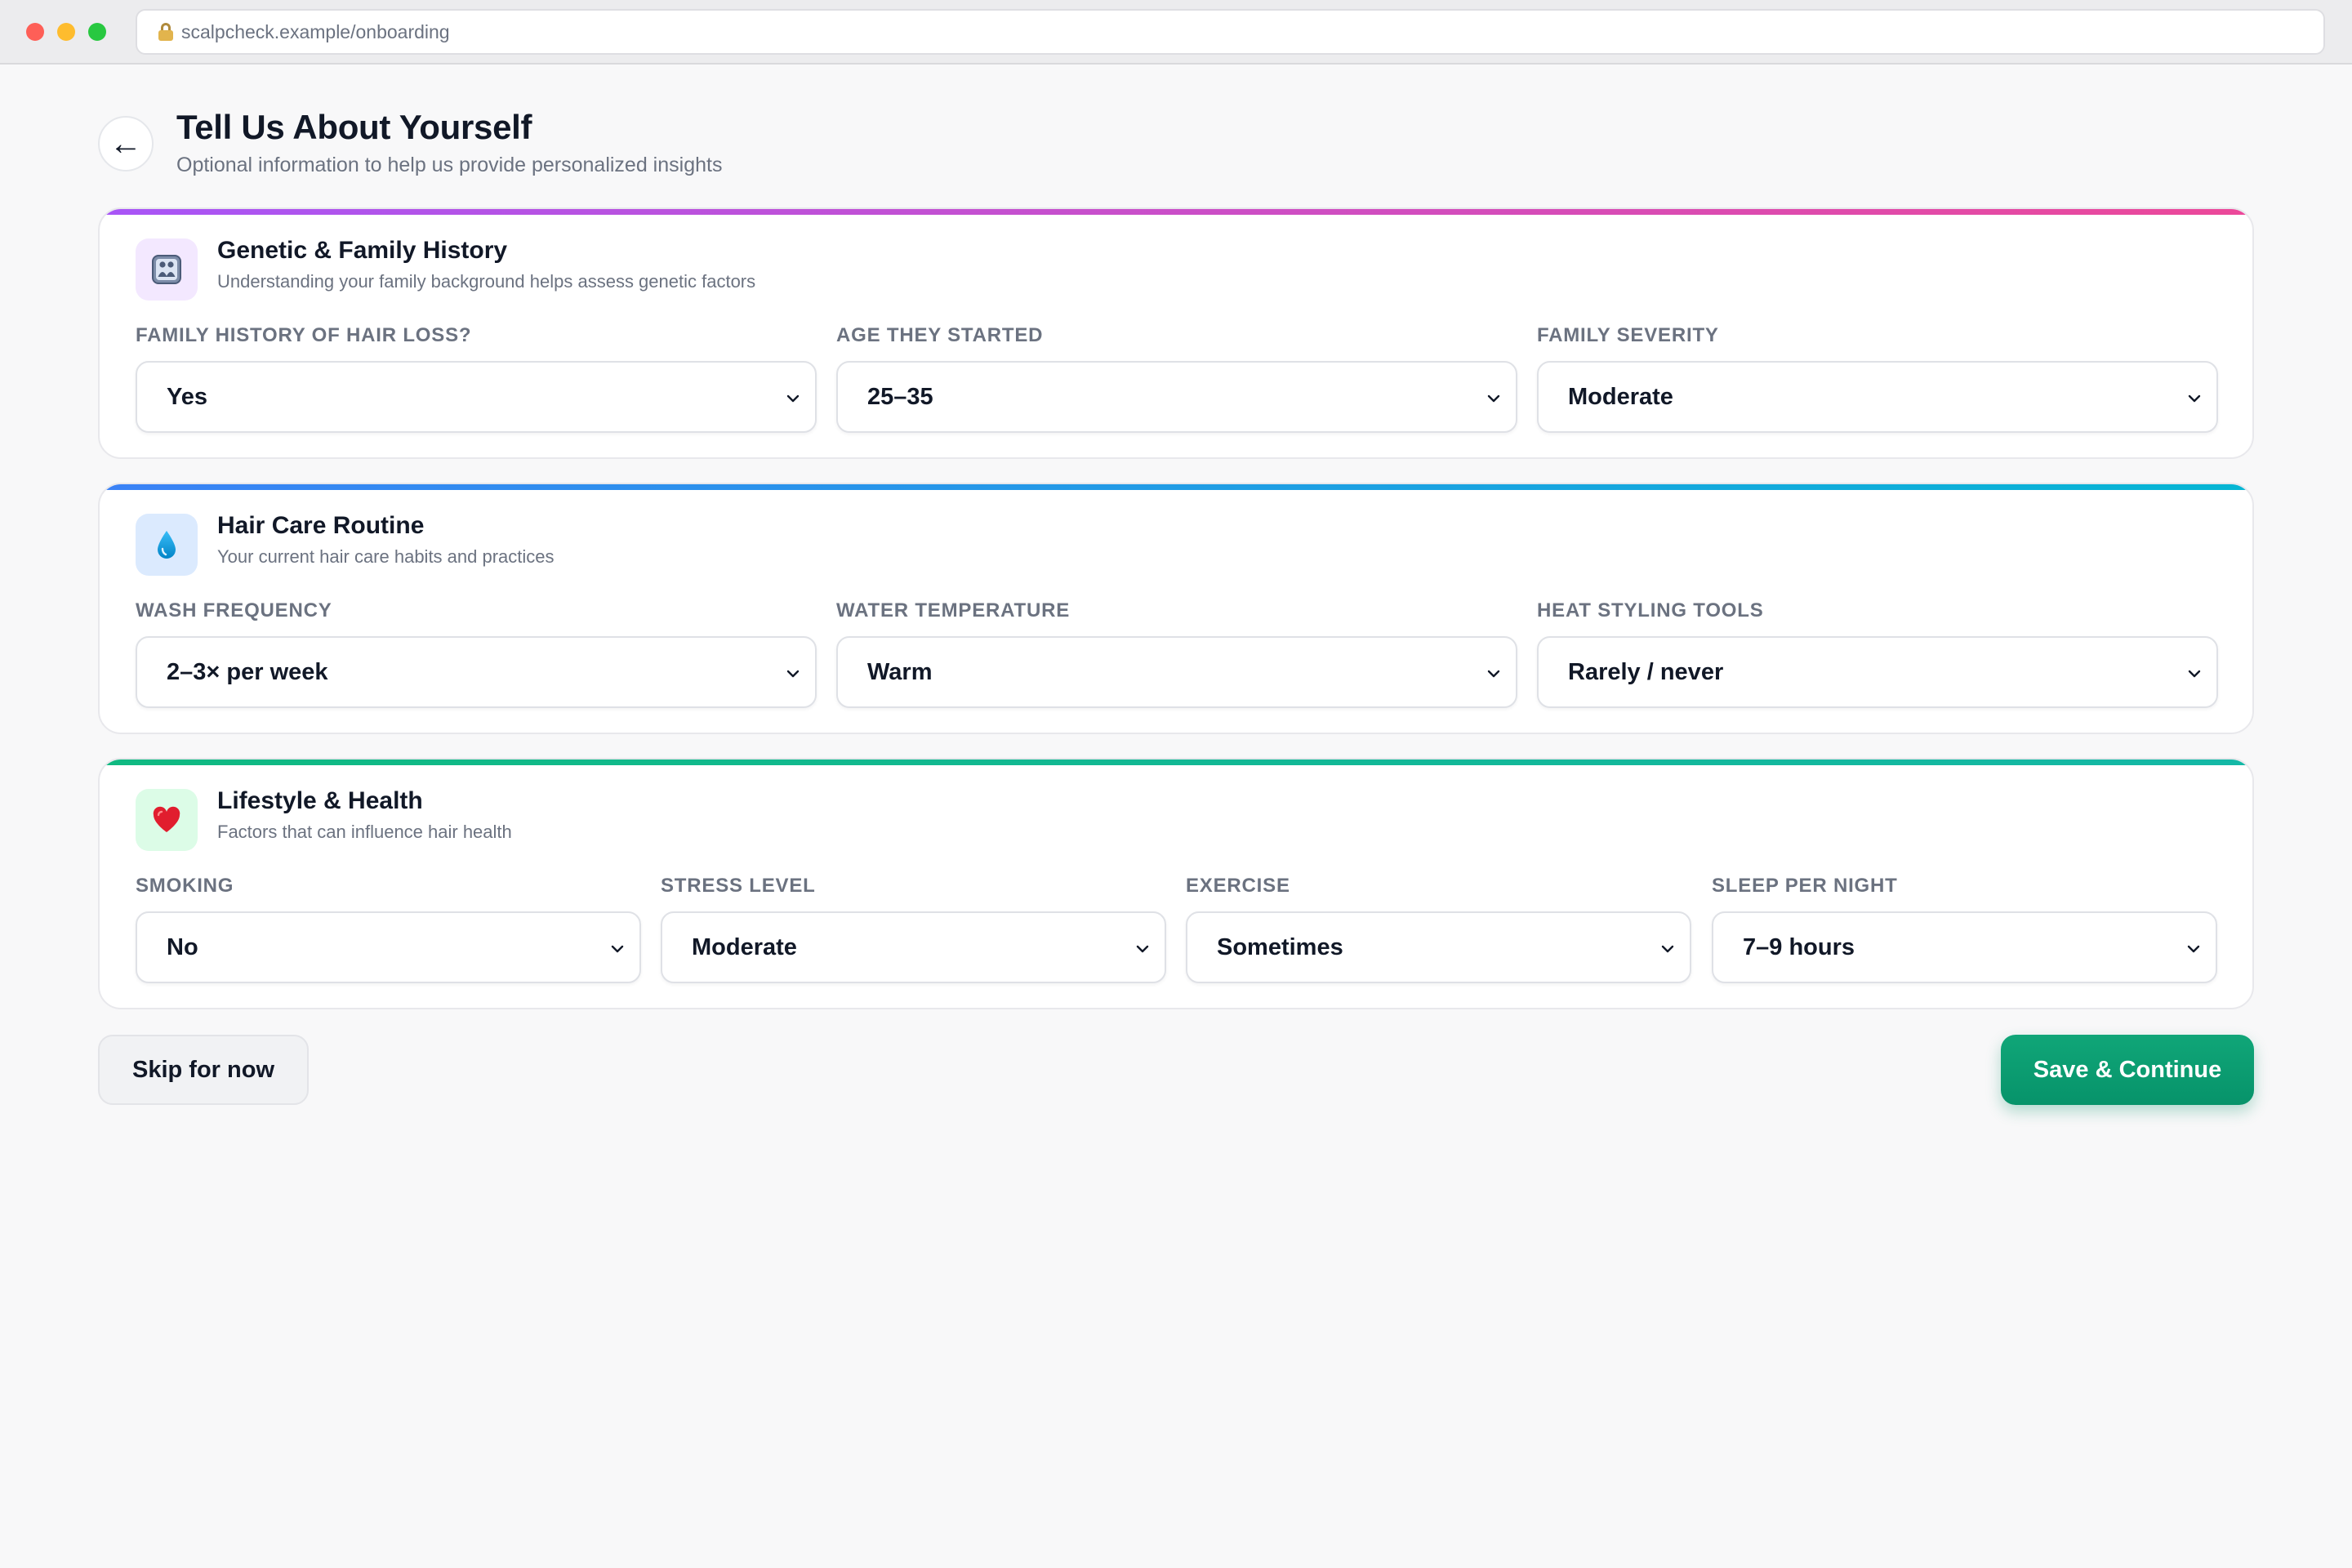  What do you see at coordinates (900, 396) in the screenshot?
I see `select-value: 25–35` at bounding box center [900, 396].